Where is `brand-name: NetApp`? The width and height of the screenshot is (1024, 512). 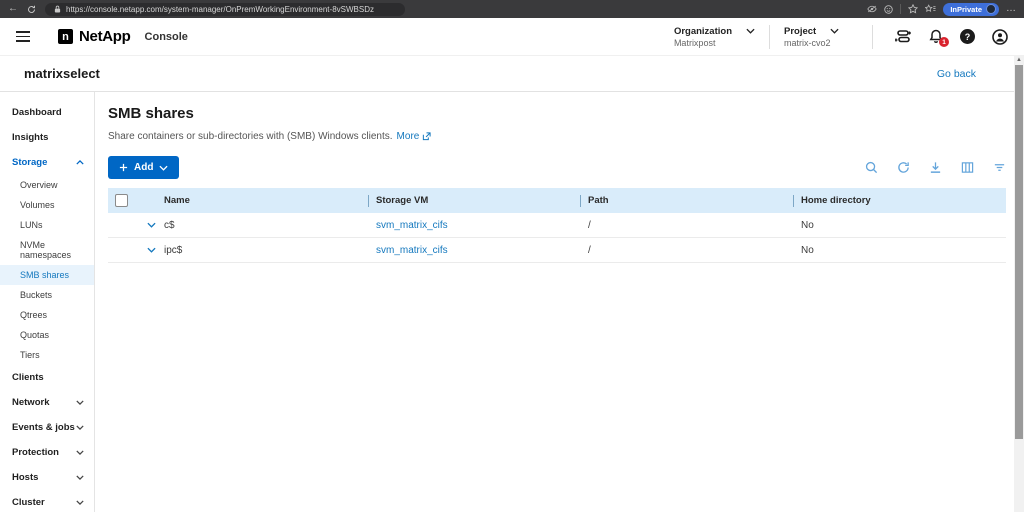 brand-name: NetApp is located at coordinates (105, 36).